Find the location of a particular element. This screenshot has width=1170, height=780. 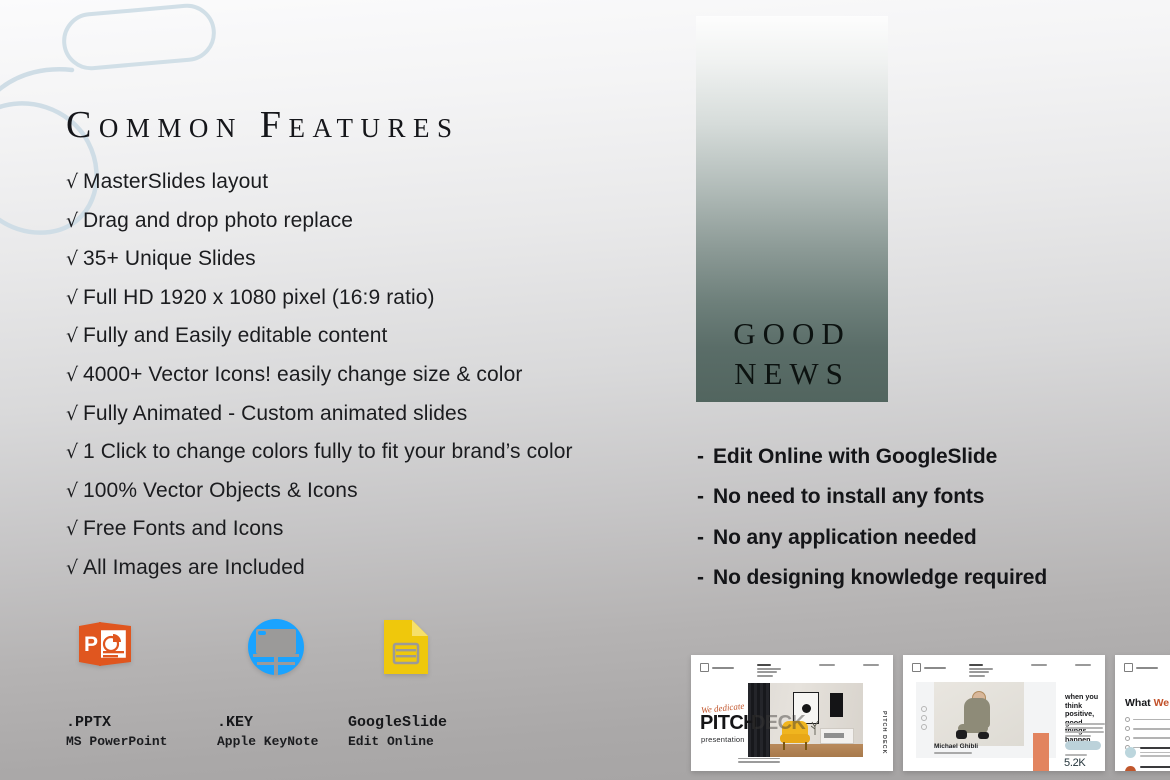

format-key: .KEY Apple KeyNote is located at coordinates (280, 683).